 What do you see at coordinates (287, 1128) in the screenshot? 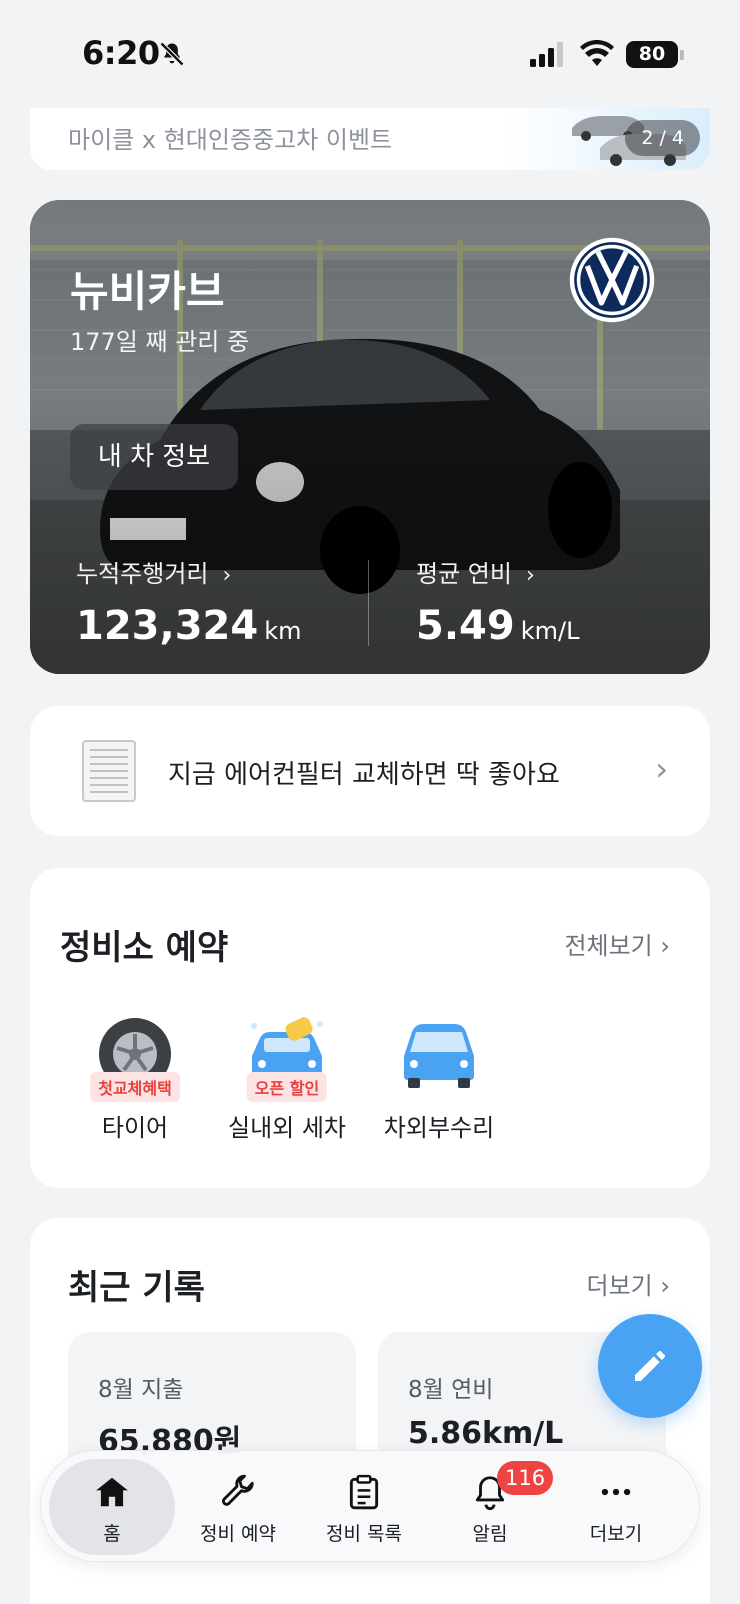
I see `service-label: 실내외 세차` at bounding box center [287, 1128].